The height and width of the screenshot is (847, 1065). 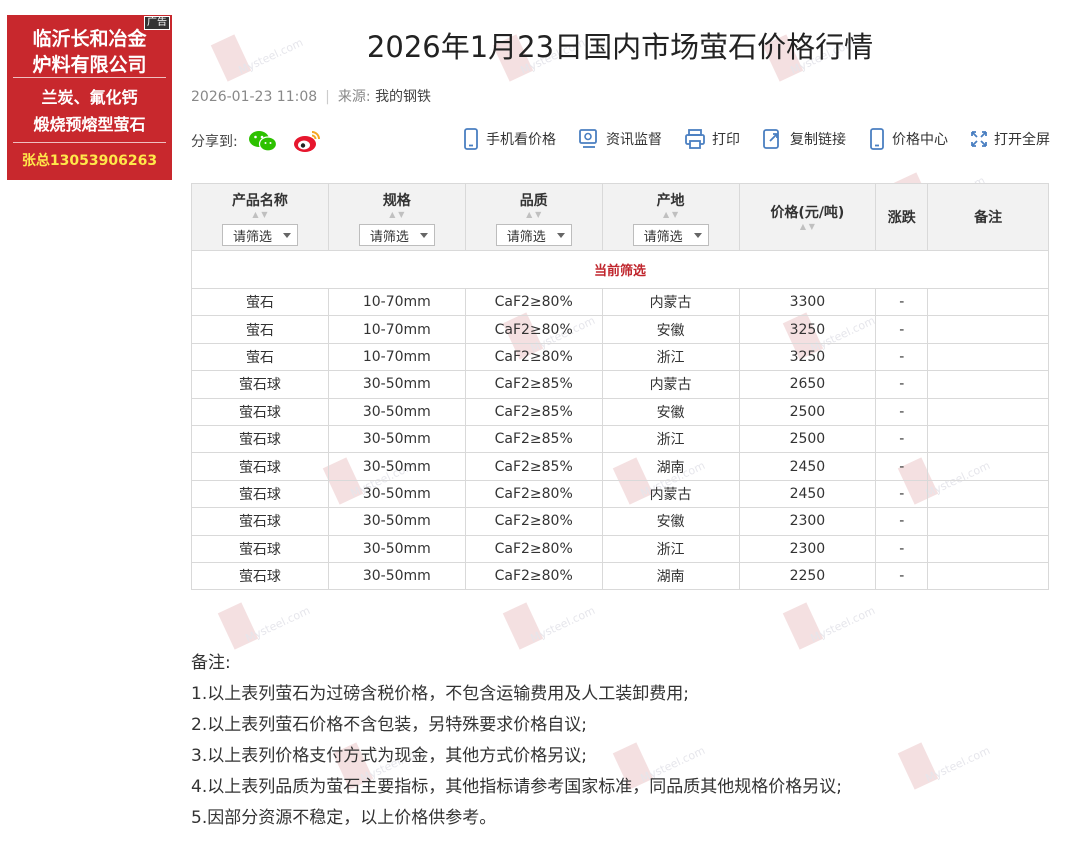 I want to click on header-quality: 品质 ▲ ▼ 请筛选, so click(x=533, y=217).